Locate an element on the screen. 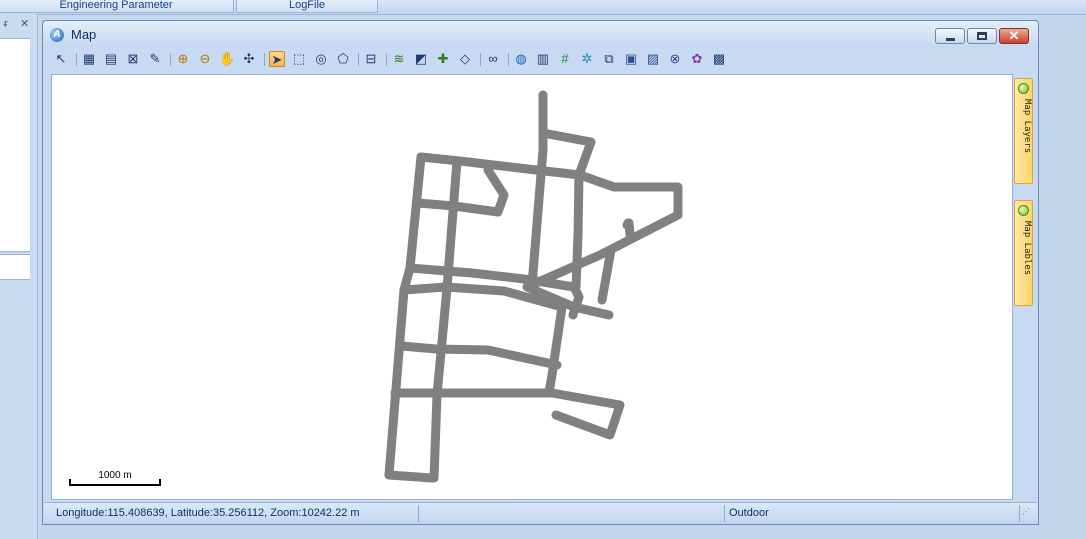 This screenshot has width=1086, height=539. maximize-button is located at coordinates (982, 36).